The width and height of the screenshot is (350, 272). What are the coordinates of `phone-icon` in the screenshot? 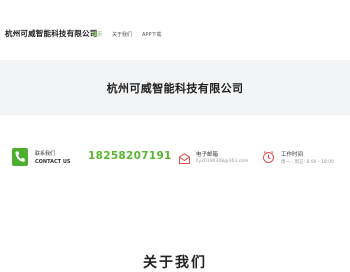 It's located at (20, 157).